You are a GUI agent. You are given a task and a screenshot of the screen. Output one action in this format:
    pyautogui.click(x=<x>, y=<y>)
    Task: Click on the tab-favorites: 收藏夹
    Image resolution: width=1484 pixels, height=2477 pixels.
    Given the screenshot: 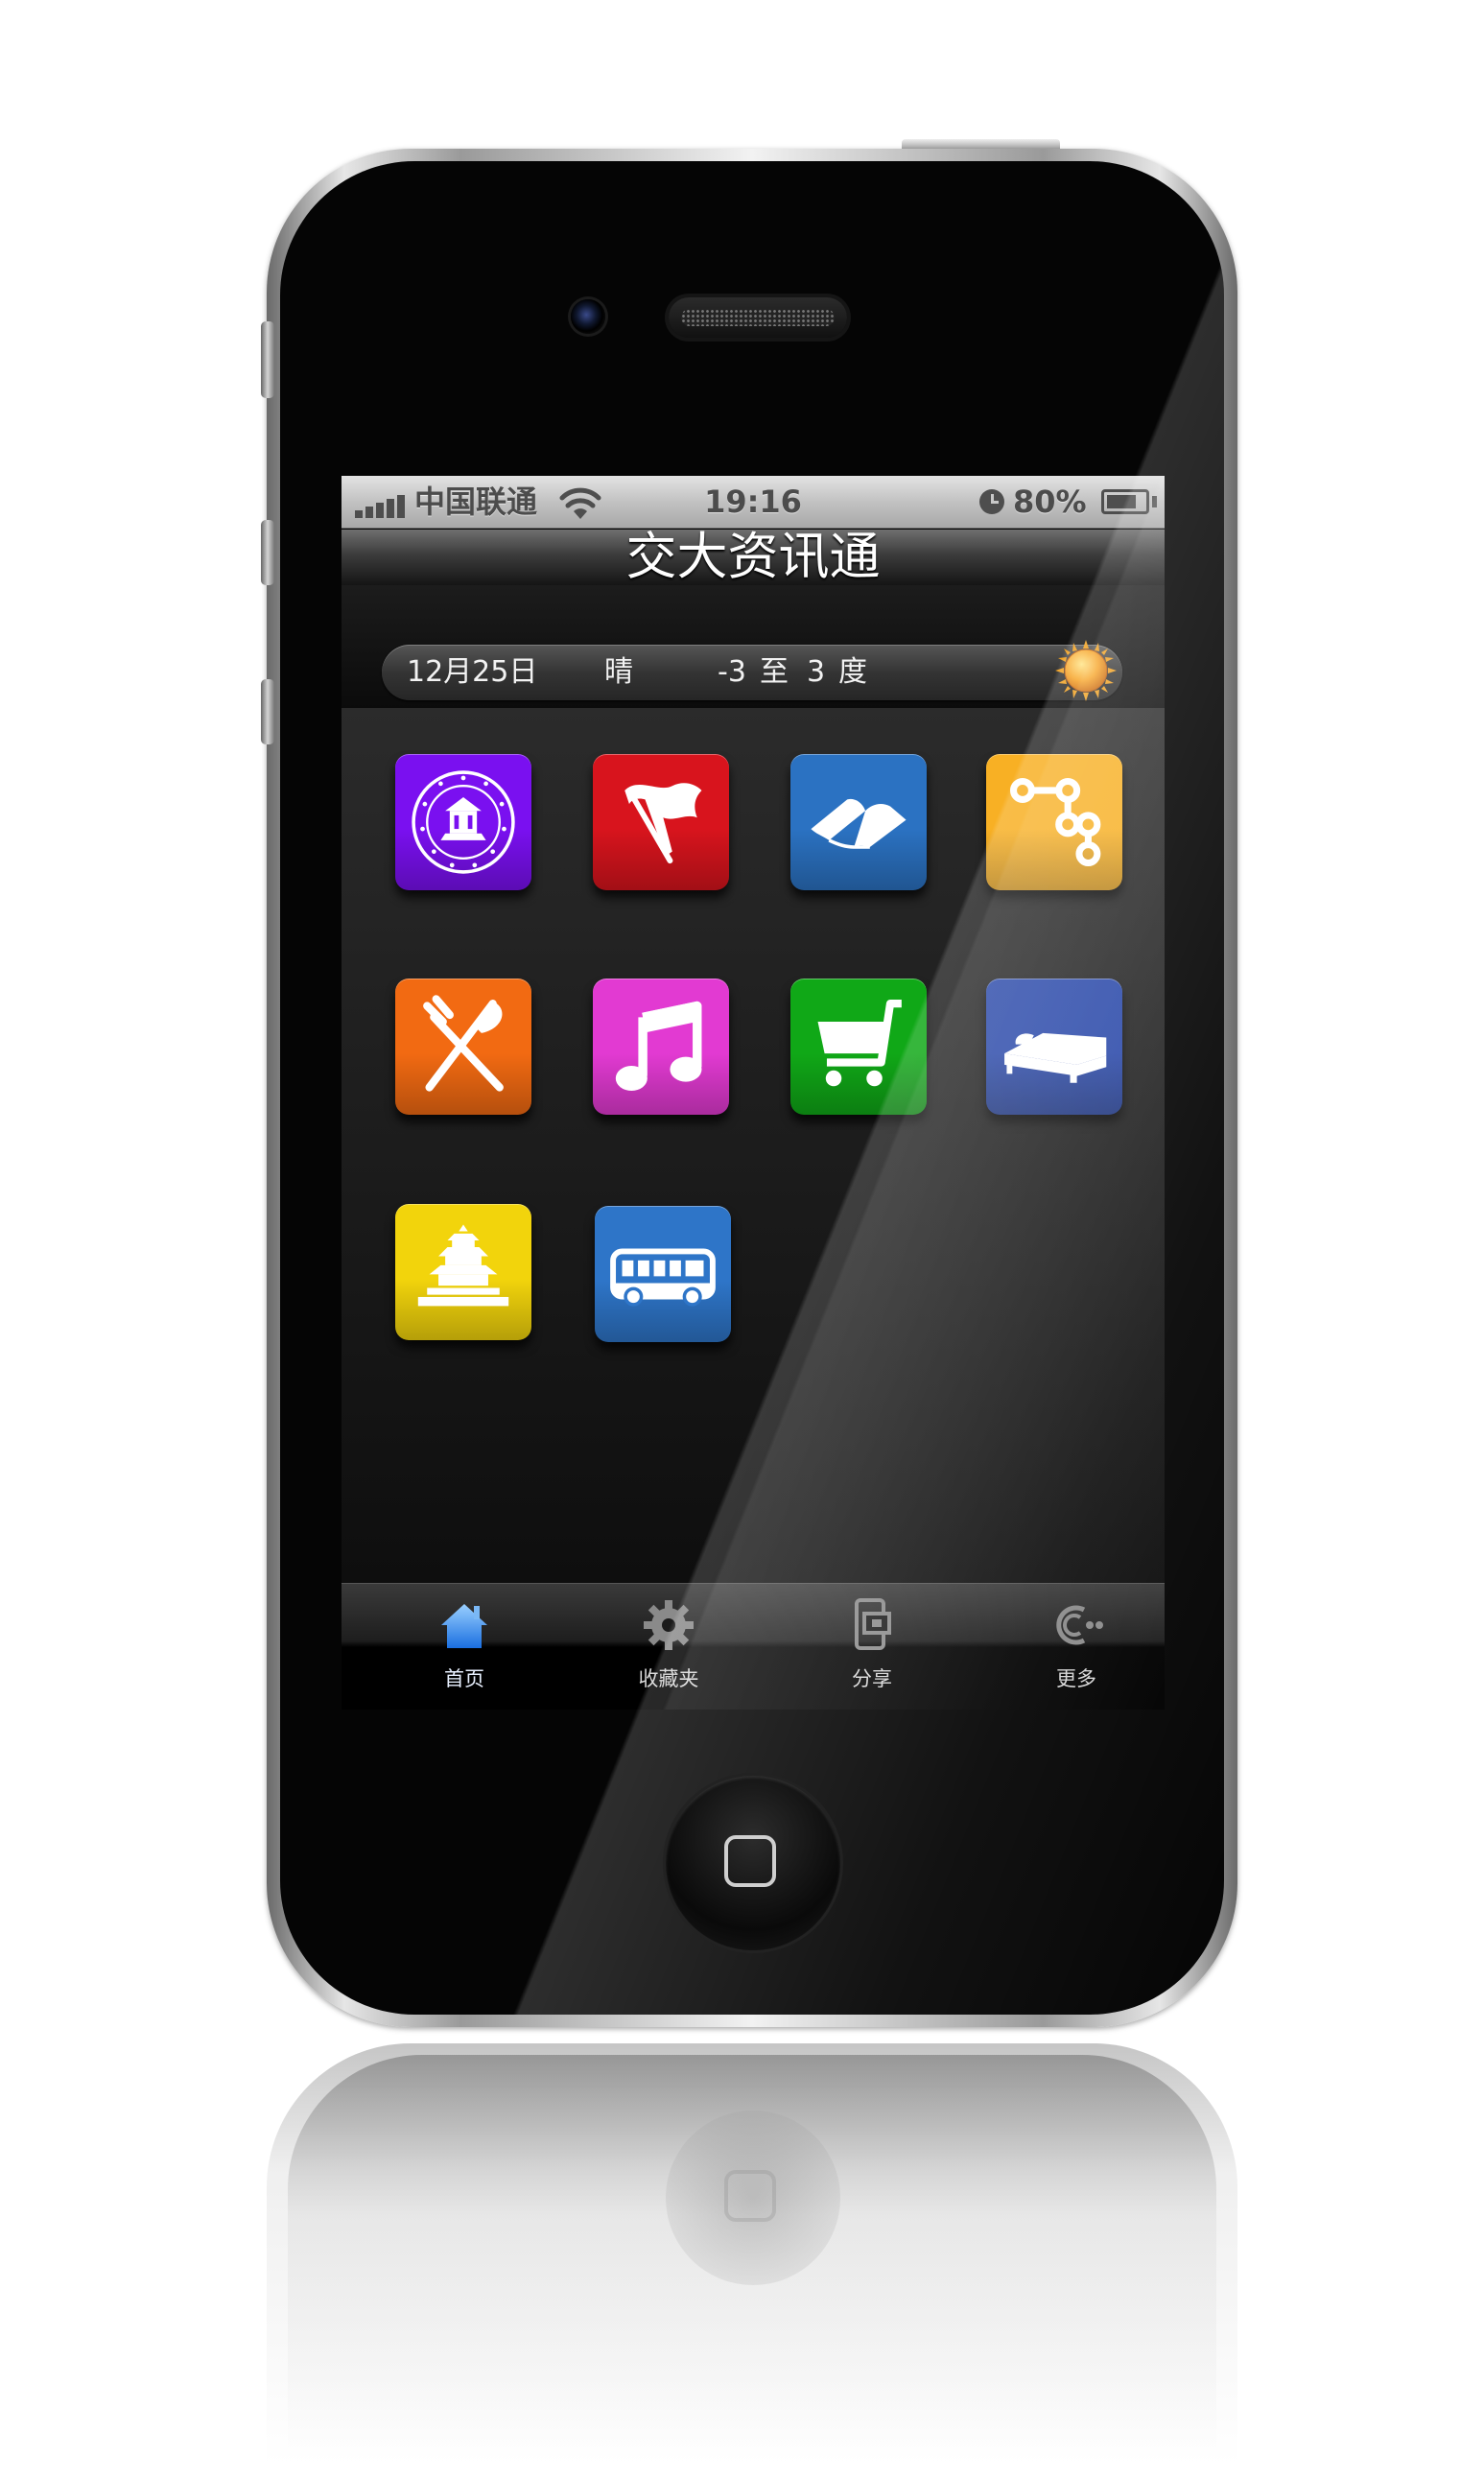 What is the action you would take?
    pyautogui.click(x=668, y=1646)
    